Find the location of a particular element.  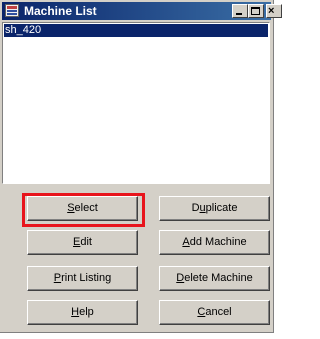

print-listing-button: Print Listing is located at coordinates (82, 278).